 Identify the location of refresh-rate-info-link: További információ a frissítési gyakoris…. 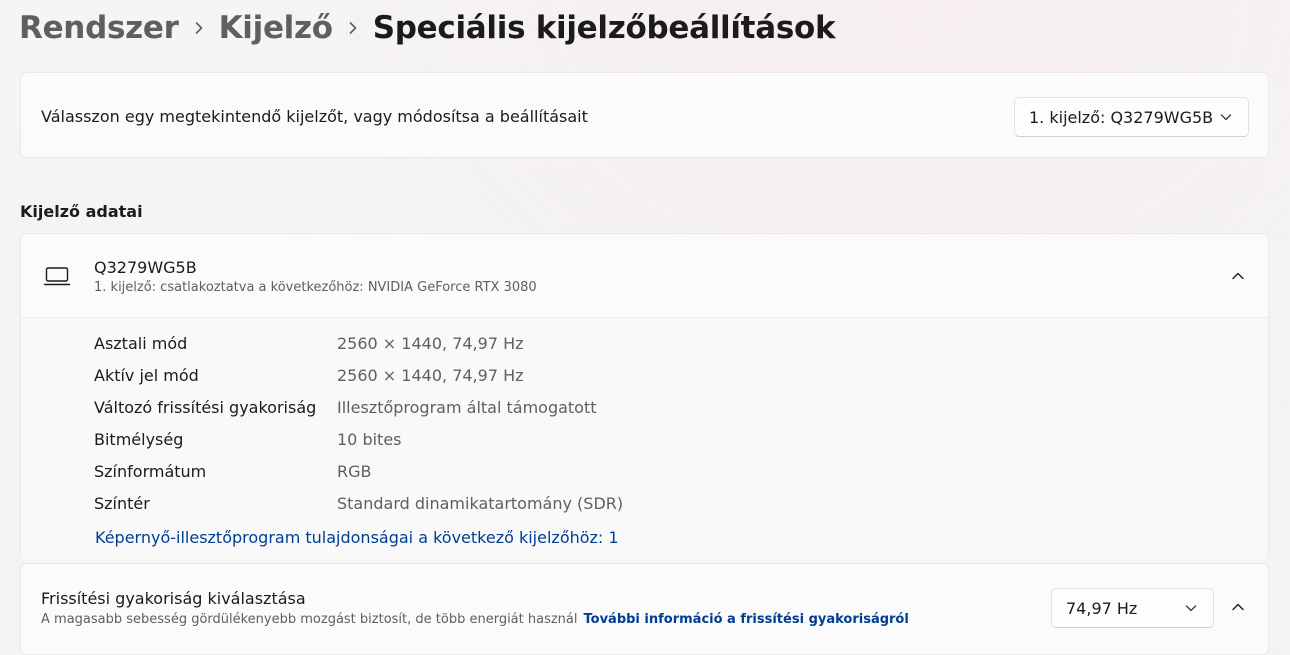
(746, 619).